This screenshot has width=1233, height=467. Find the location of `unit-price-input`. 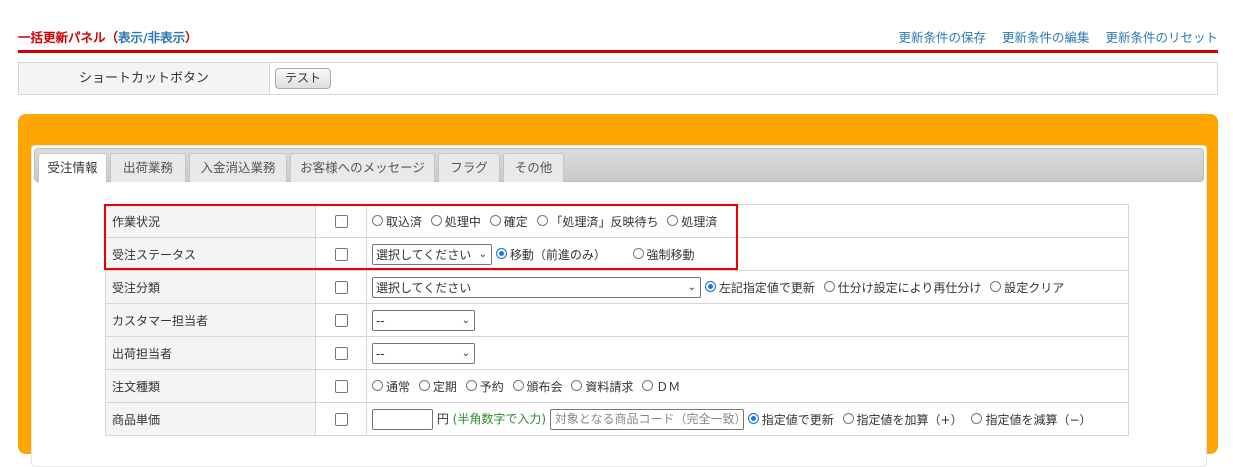

unit-price-input is located at coordinates (402, 419).